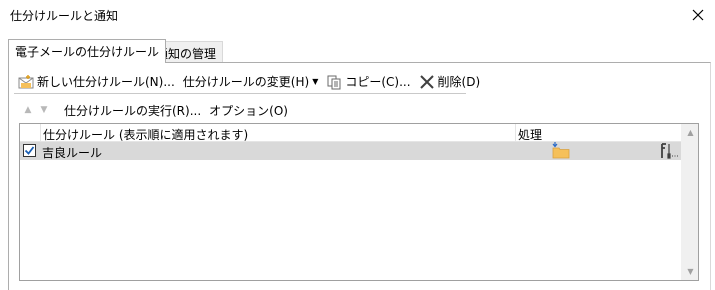 This screenshot has width=715, height=290. Describe the element at coordinates (359, 51) in the screenshot. I see `tab-bar: 電子メールの仕分けルール 通知の管理` at that location.